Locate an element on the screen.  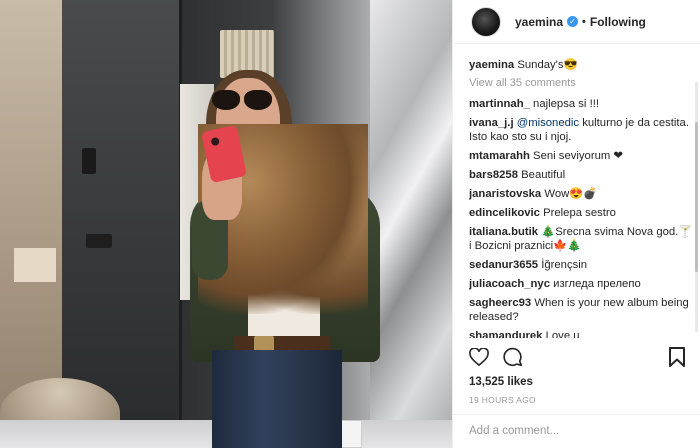
comment-mention-link: @misonedic is located at coordinates (548, 123).